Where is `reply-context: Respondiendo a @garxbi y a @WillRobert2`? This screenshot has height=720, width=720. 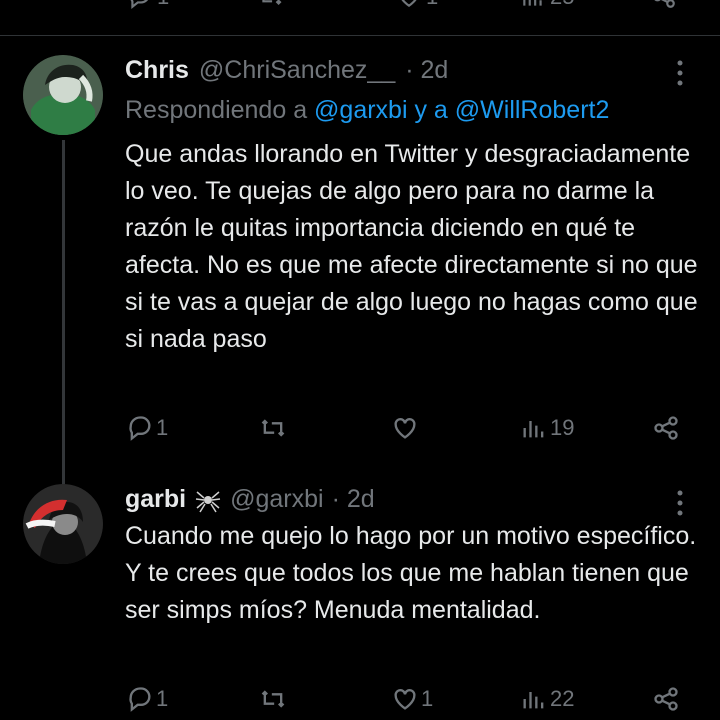 reply-context: Respondiendo a @garxbi y a @WillRobert2 is located at coordinates (367, 110).